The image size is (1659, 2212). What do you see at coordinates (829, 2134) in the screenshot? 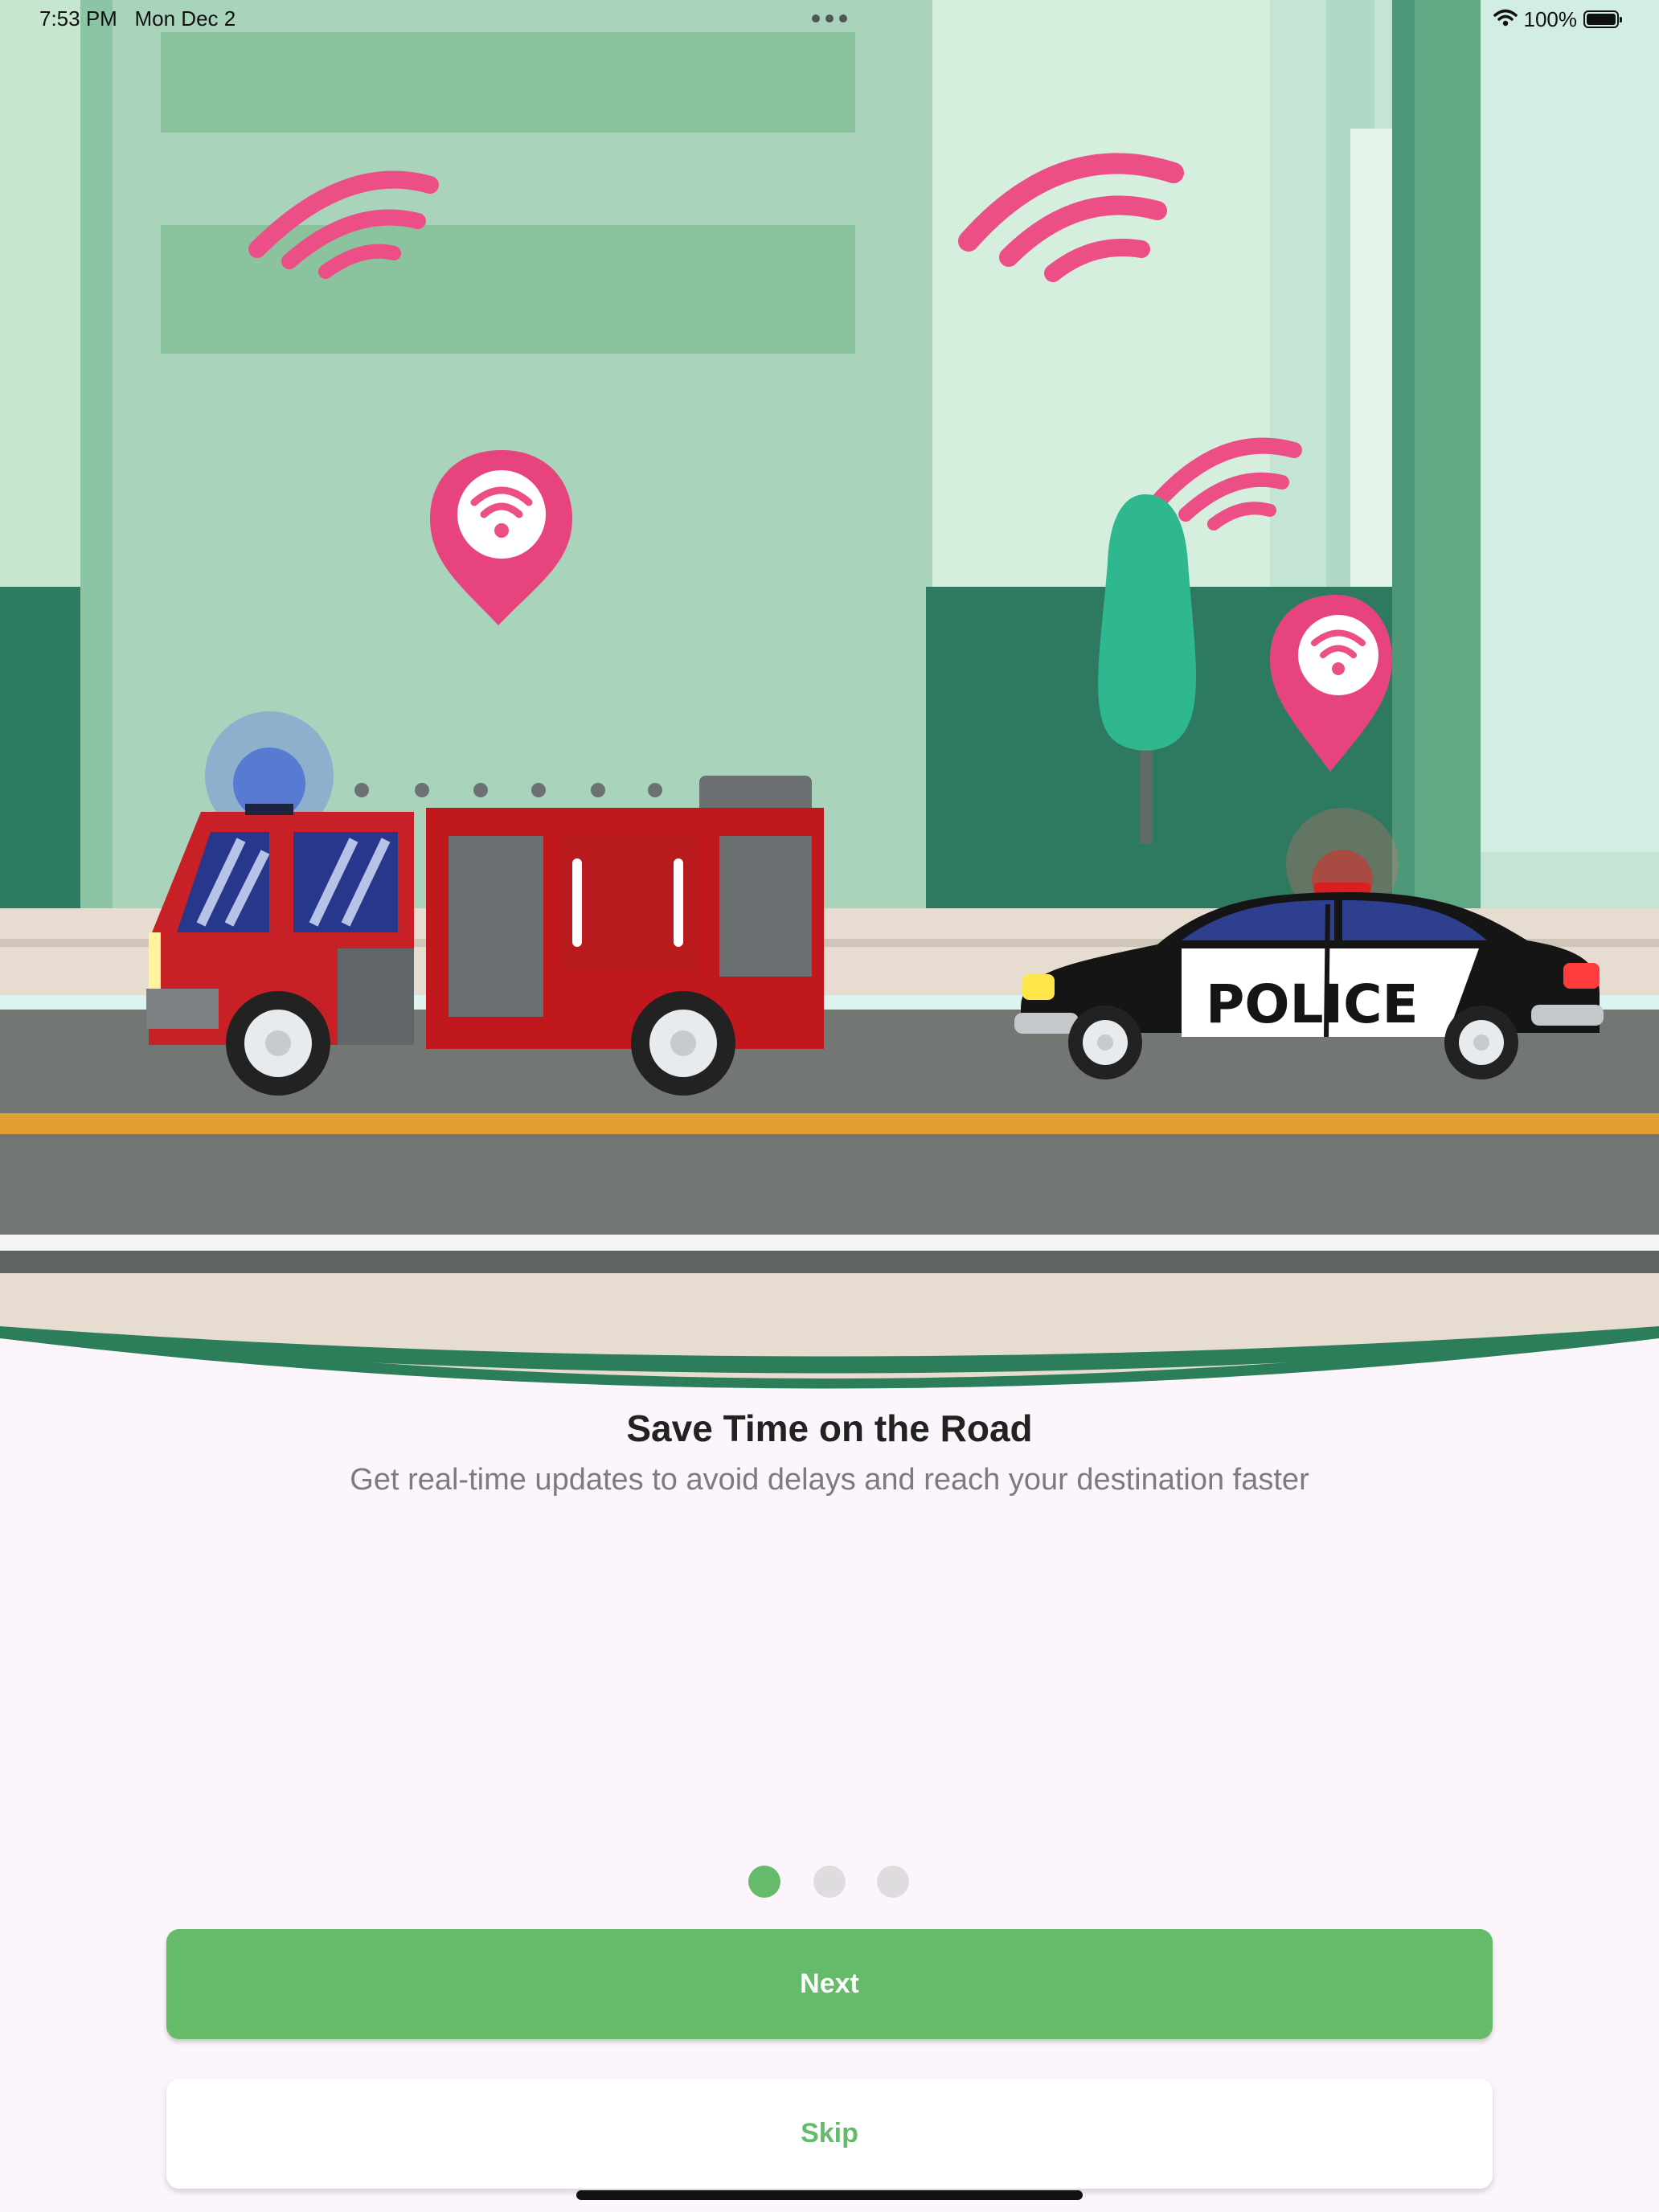
I see `skip-button: Skip` at bounding box center [829, 2134].